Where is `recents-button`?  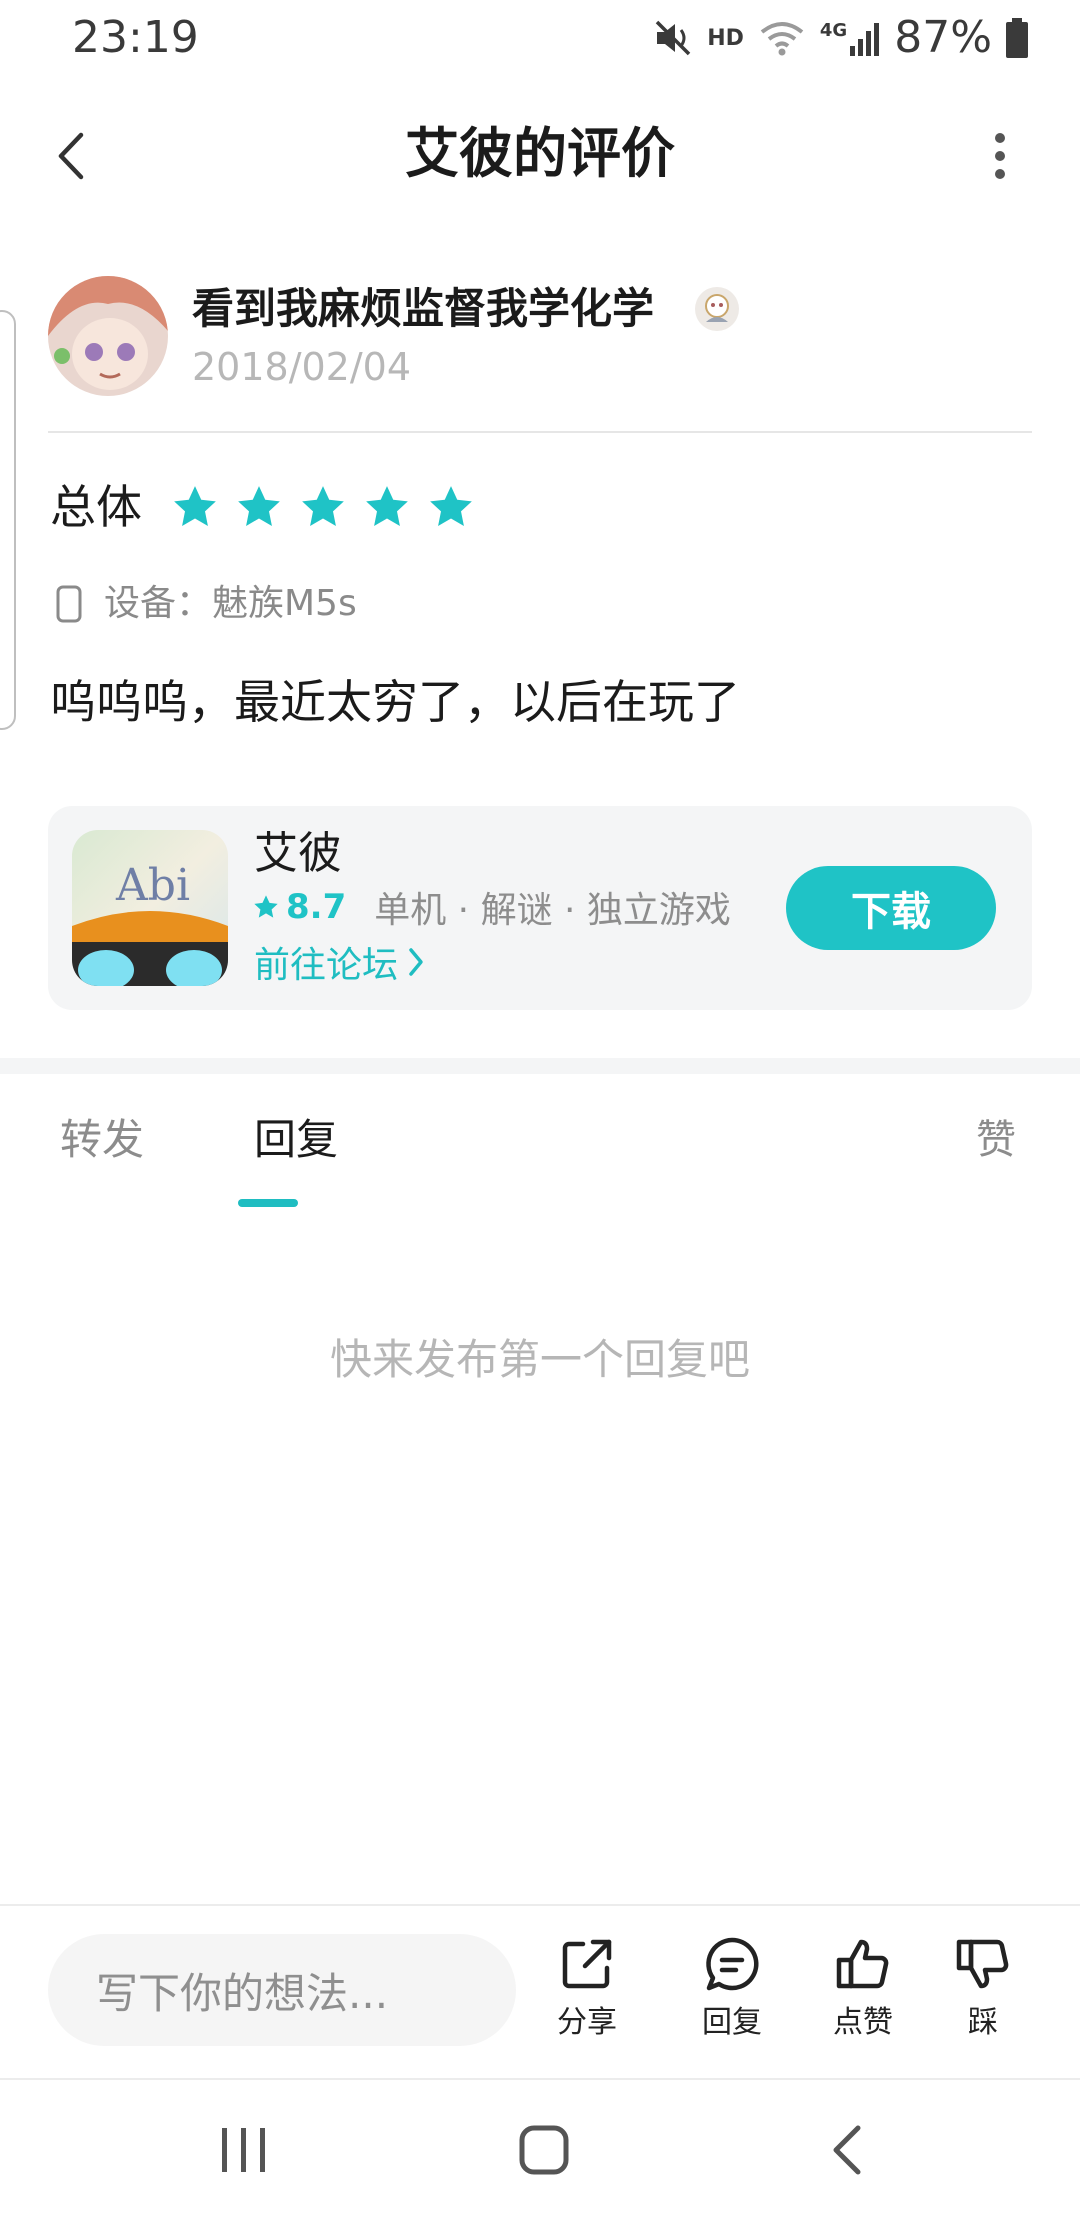 recents-button is located at coordinates (244, 2150).